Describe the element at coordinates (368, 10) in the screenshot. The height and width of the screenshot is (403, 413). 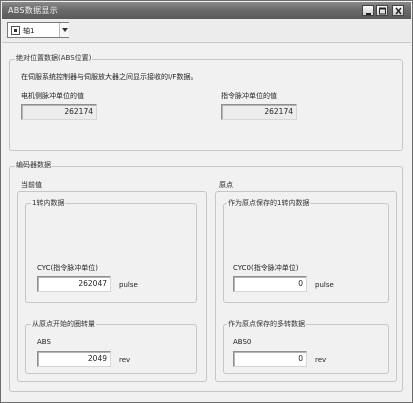
I see `minimize-button` at that location.